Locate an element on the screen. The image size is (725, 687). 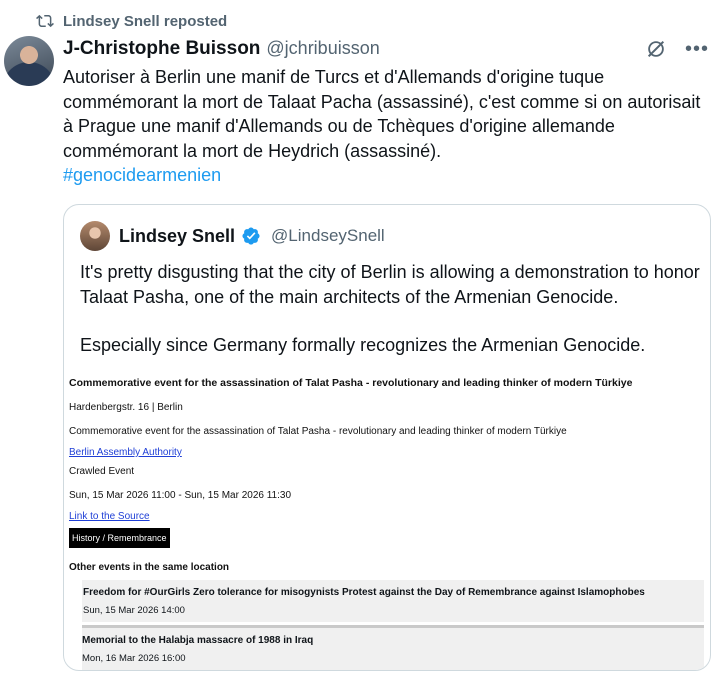
quote-header: Lindsey Snell @LindseySnell is located at coordinates (232, 236).